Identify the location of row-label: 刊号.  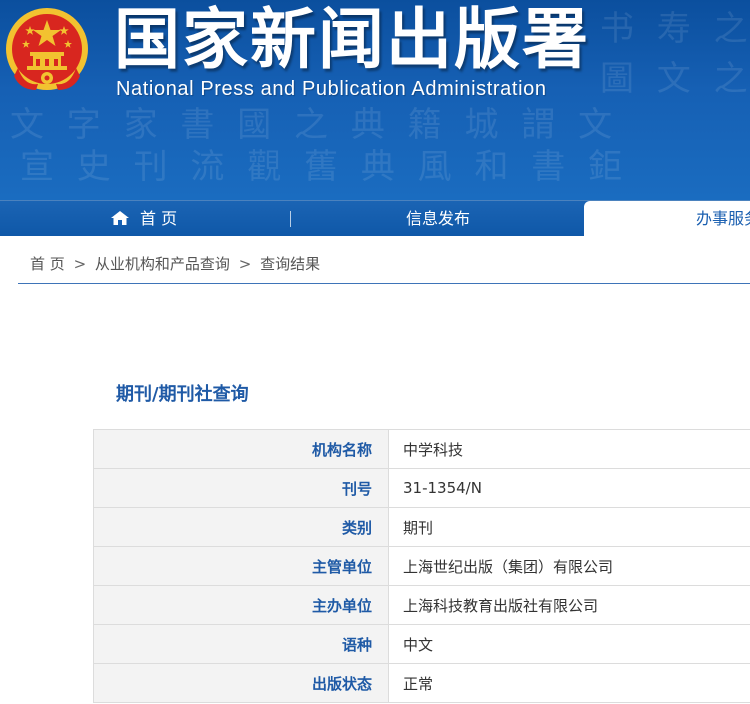
(241, 488).